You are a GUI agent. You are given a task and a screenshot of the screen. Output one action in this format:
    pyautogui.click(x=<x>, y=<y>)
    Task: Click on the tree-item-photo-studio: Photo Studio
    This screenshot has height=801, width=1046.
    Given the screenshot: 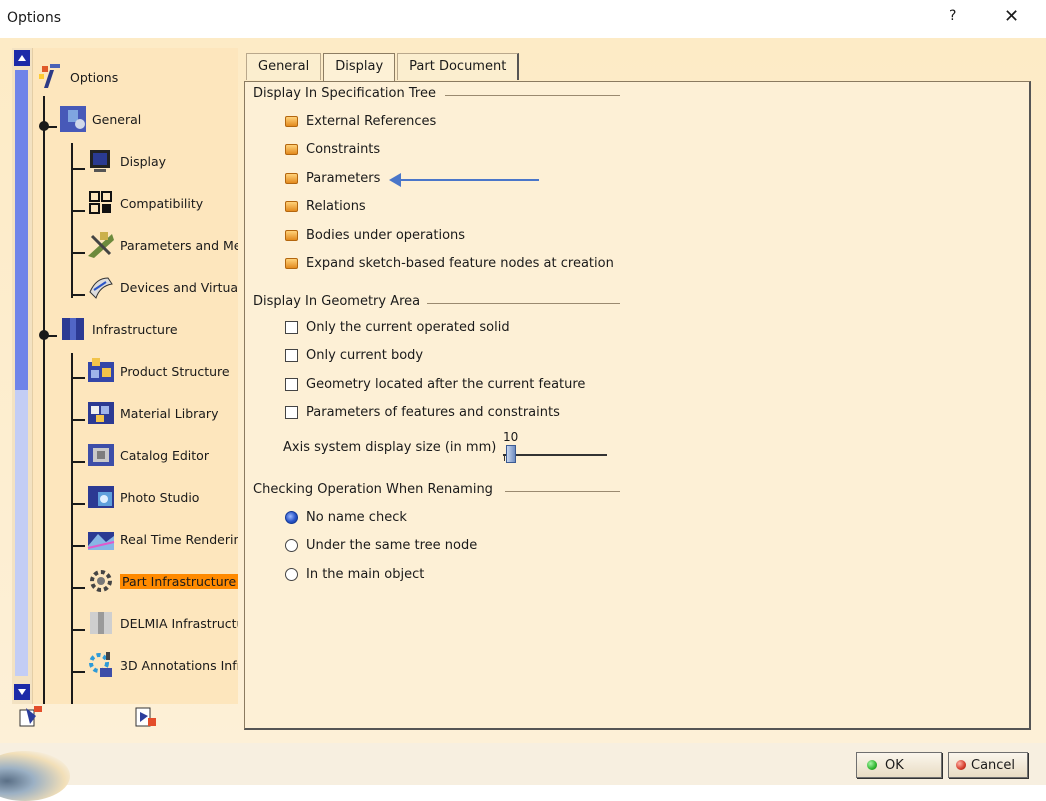 What is the action you would take?
    pyautogui.click(x=142, y=497)
    